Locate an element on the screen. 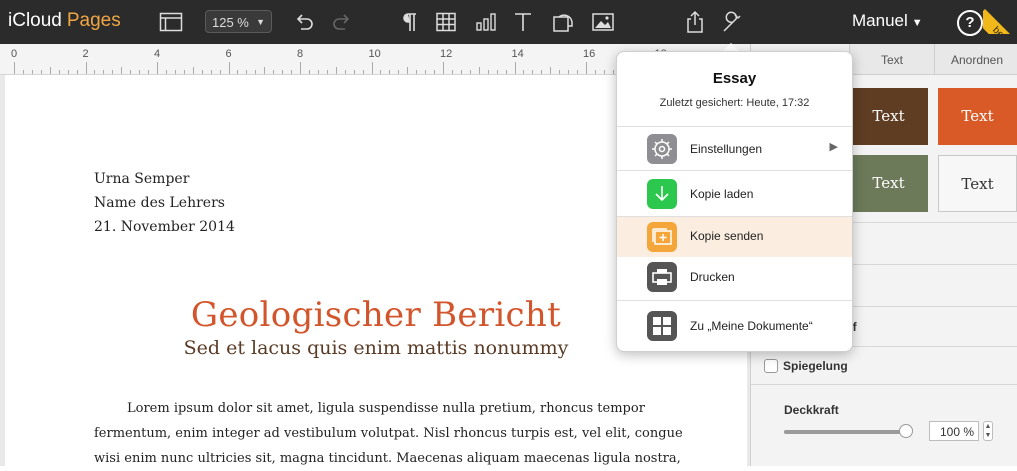 The width and height of the screenshot is (1017, 471). menu-item-print: Drucken is located at coordinates (734, 278).